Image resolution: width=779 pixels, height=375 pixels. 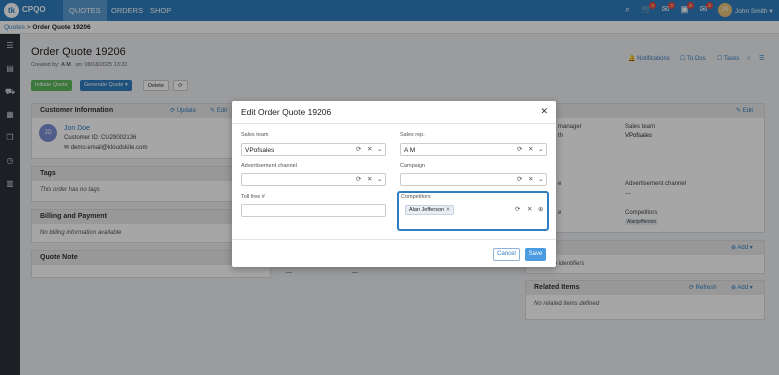 I want to click on add-circle-icon: ⊕, so click(x=540, y=210).